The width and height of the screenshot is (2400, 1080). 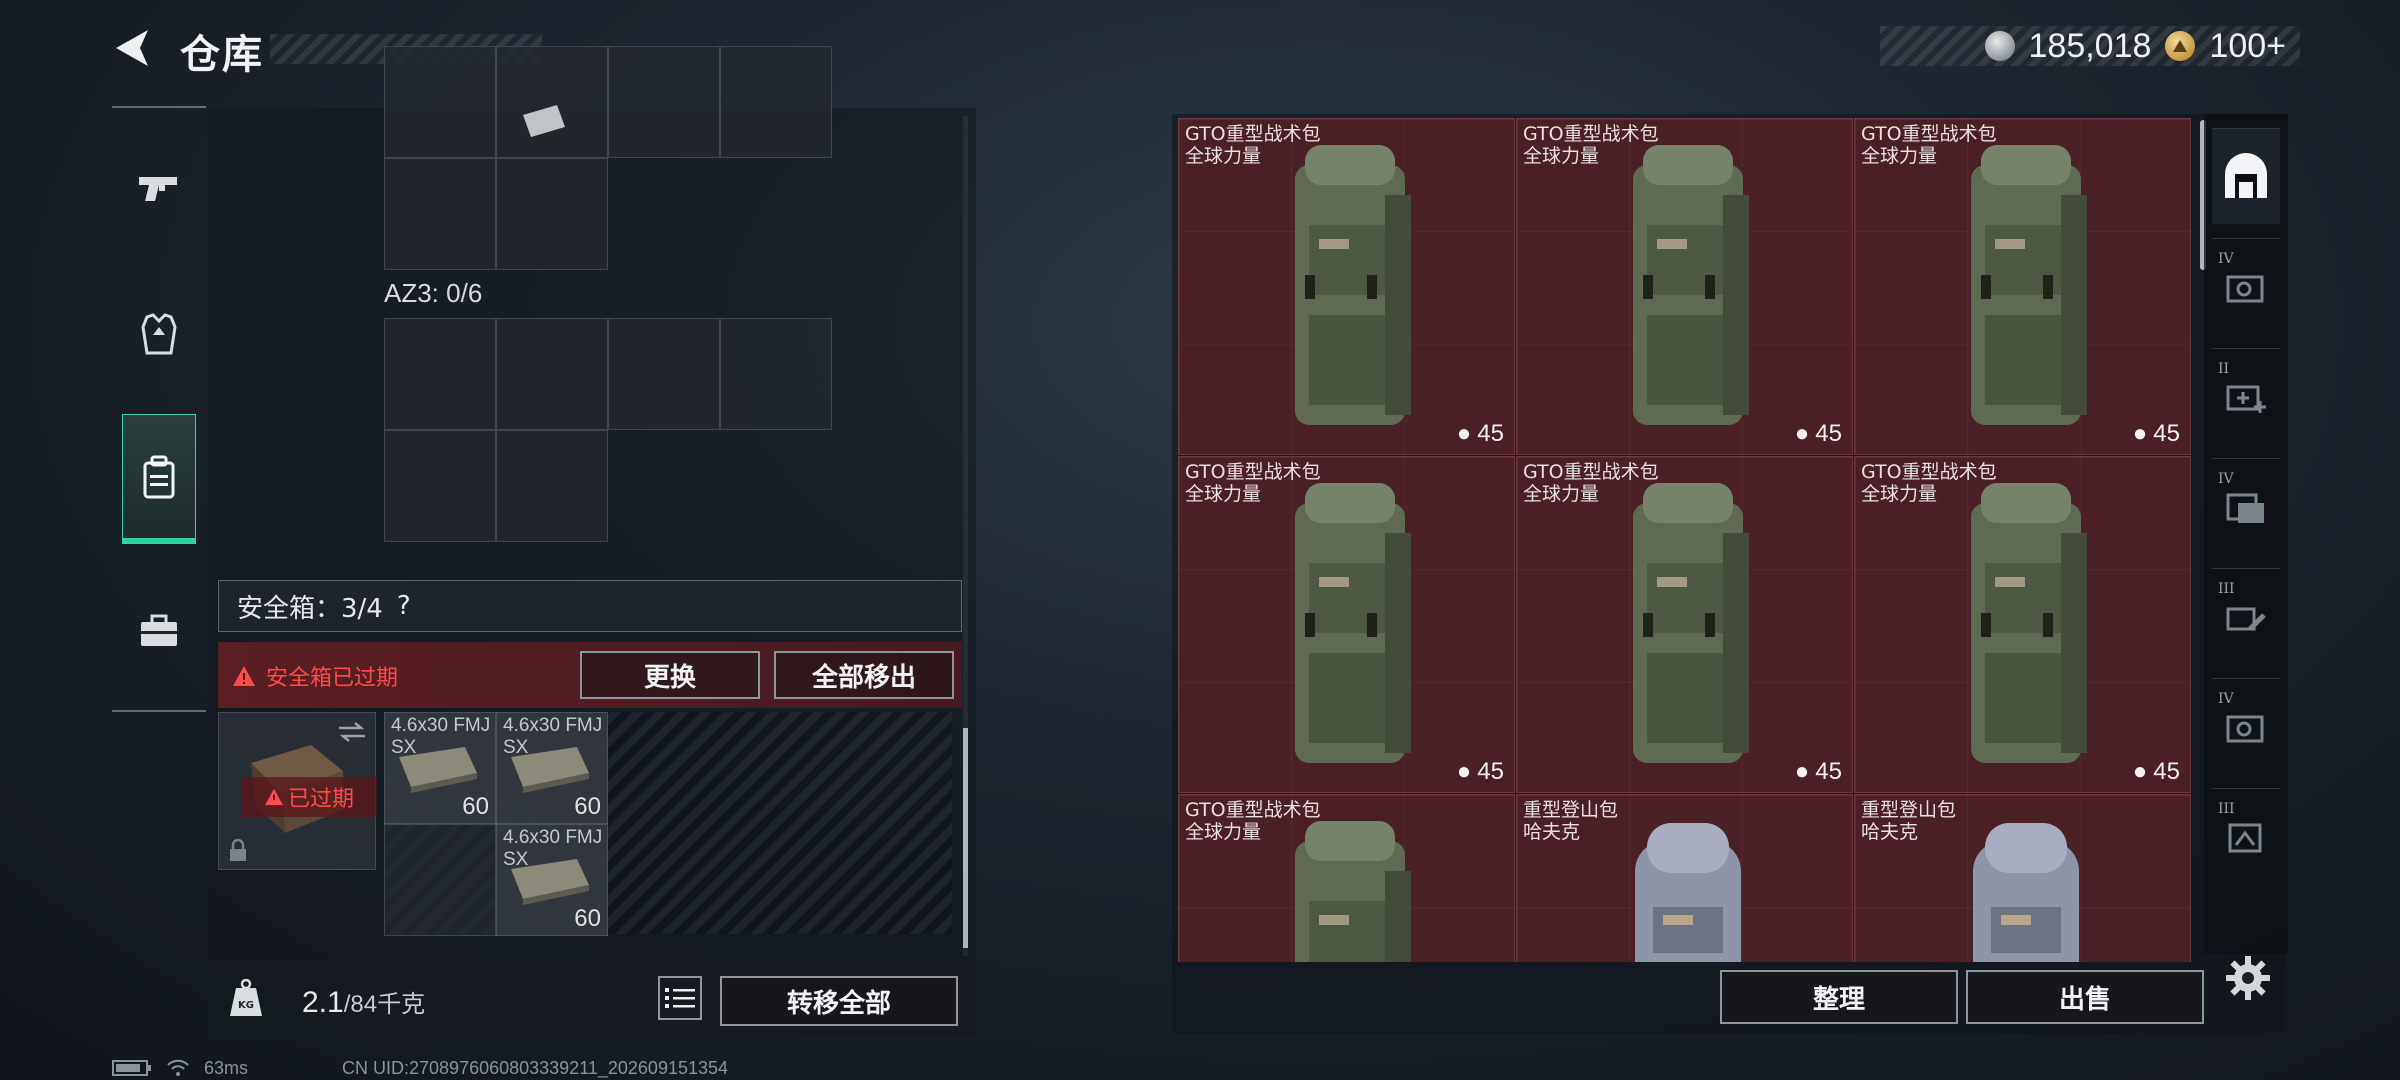 I want to click on remove-all-button: 全部移出, so click(x=864, y=675).